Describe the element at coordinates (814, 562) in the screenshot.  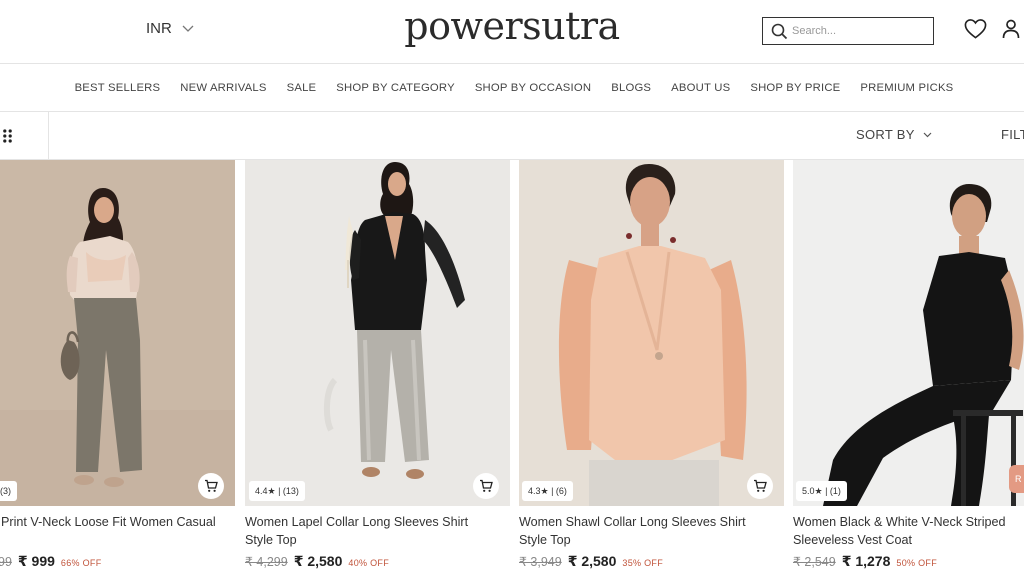
I see `mrp-price: ₹ 2,549` at that location.